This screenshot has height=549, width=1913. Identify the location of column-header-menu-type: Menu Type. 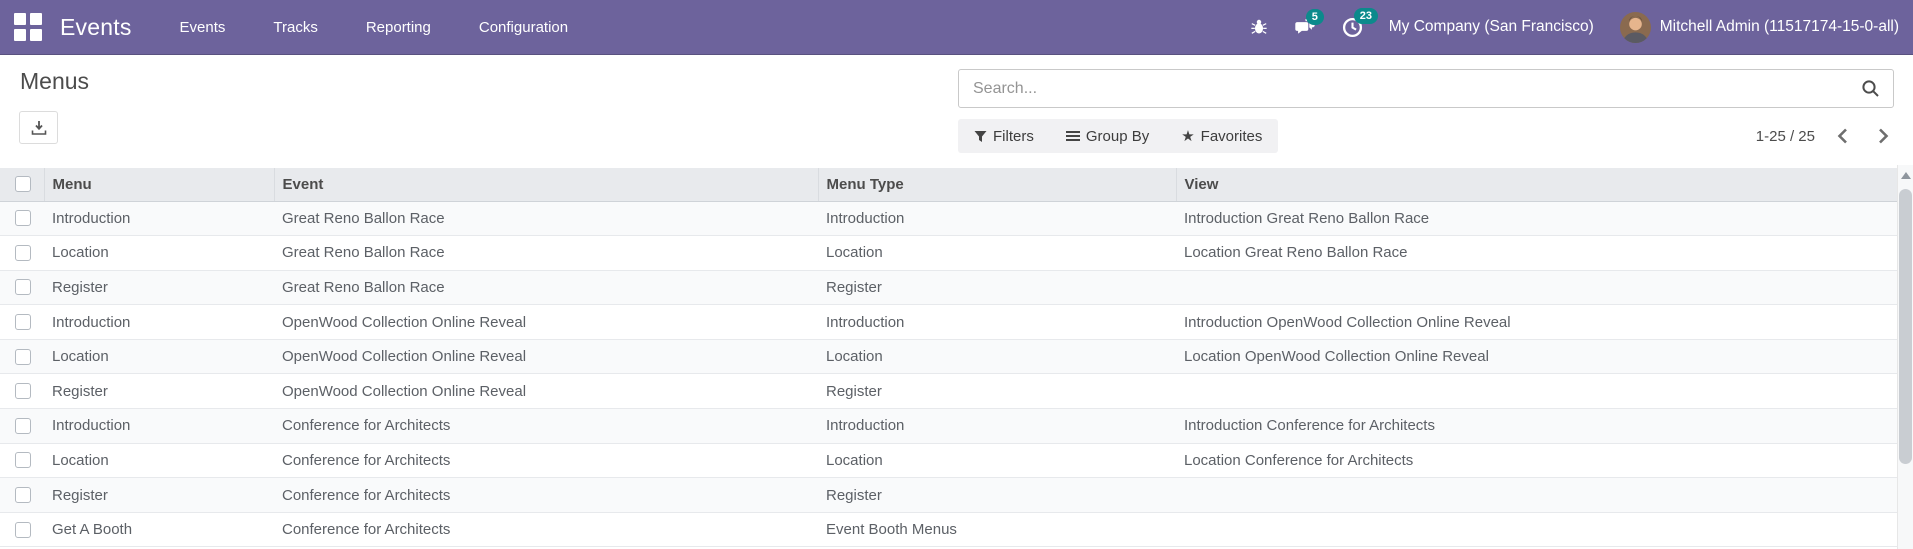
(997, 185).